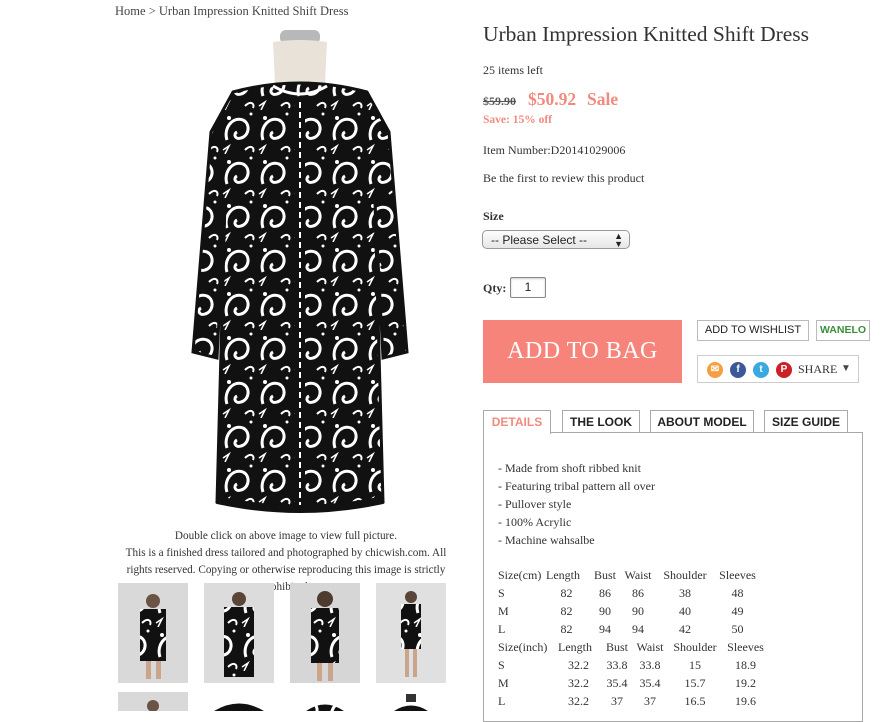  Describe the element at coordinates (554, 150) in the screenshot. I see `item-number: Item Number:D20141029006` at that location.